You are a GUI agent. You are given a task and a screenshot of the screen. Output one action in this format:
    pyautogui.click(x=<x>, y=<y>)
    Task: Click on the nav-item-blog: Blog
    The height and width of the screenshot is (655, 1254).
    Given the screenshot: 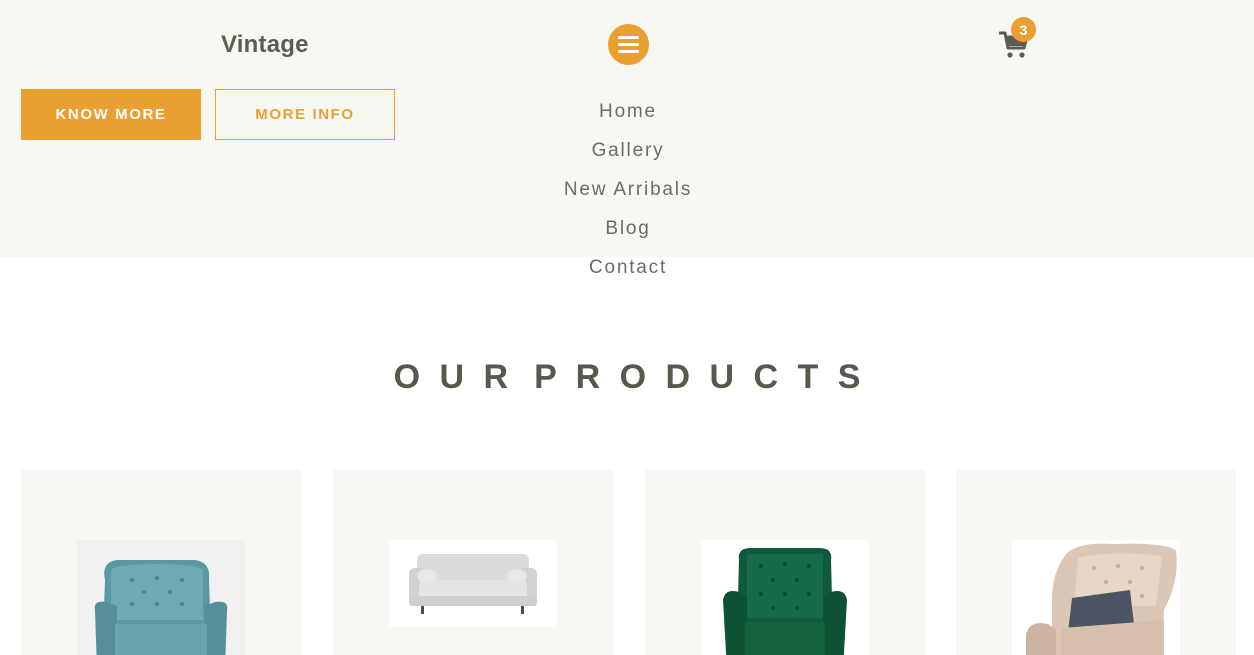 What is the action you would take?
    pyautogui.click(x=628, y=232)
    